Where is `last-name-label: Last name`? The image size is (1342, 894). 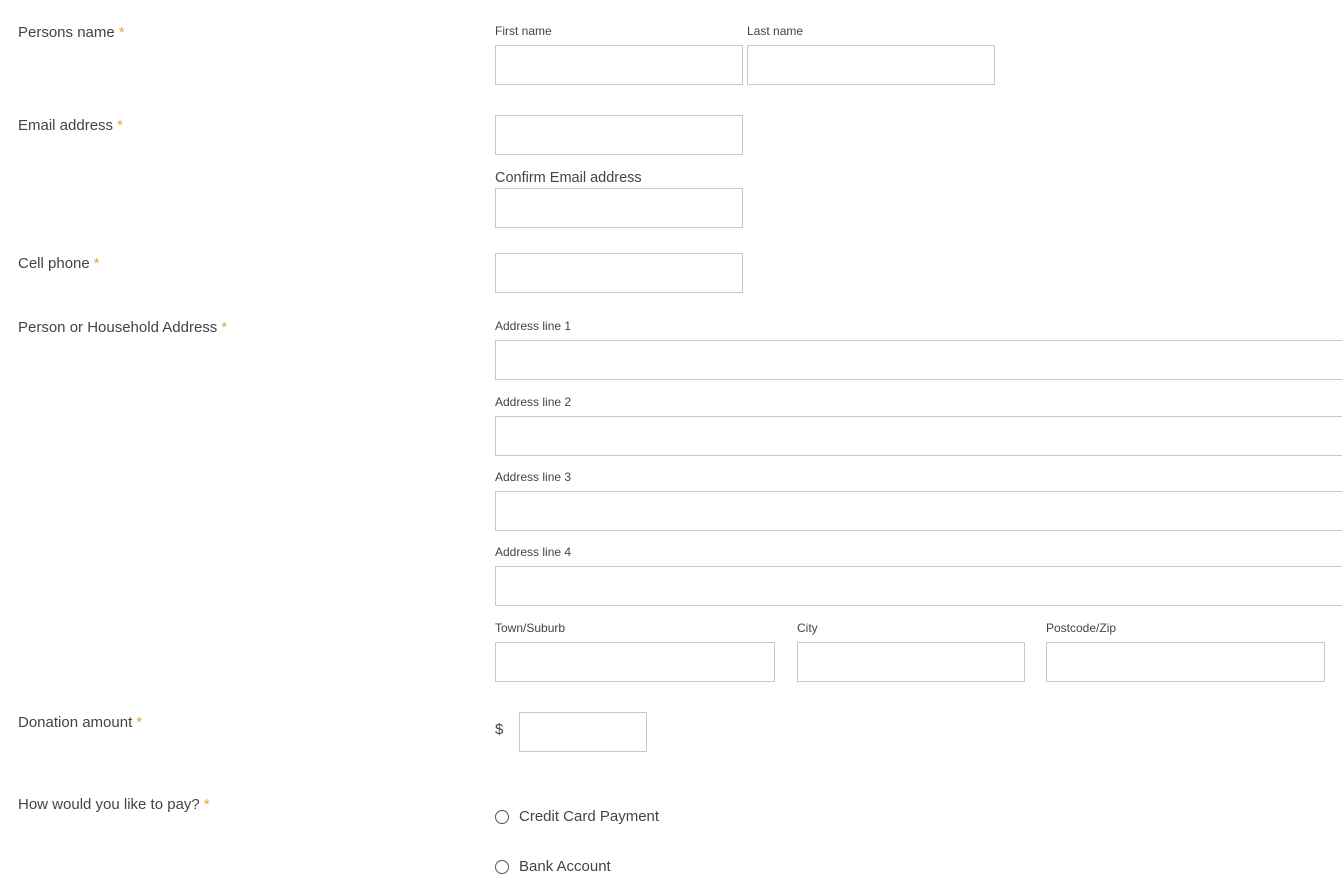
last-name-label: Last name is located at coordinates (775, 31).